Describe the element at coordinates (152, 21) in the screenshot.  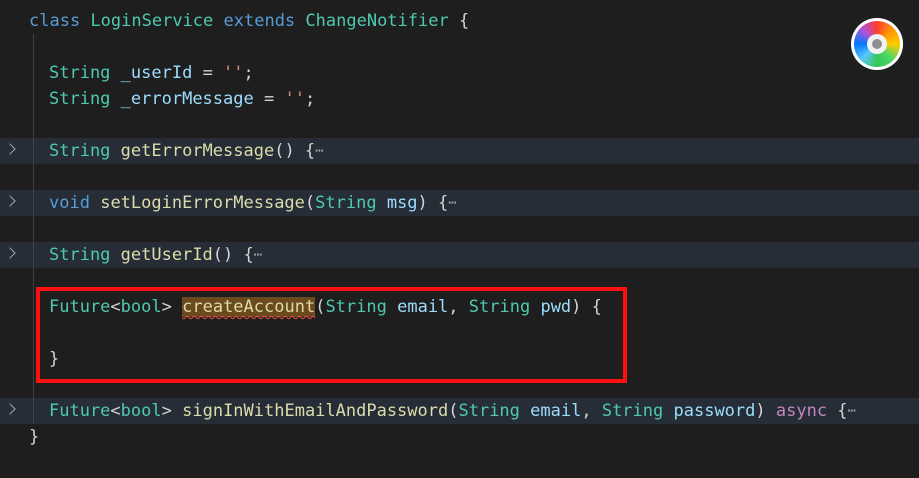
I see `class-name: LoginService` at that location.